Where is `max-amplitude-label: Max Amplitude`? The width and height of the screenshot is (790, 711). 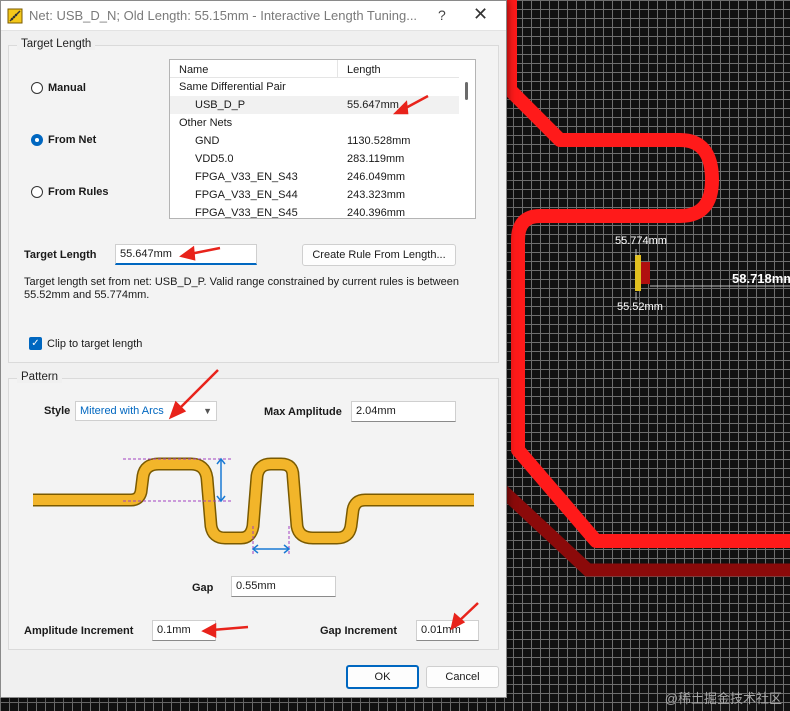 max-amplitude-label: Max Amplitude is located at coordinates (303, 412).